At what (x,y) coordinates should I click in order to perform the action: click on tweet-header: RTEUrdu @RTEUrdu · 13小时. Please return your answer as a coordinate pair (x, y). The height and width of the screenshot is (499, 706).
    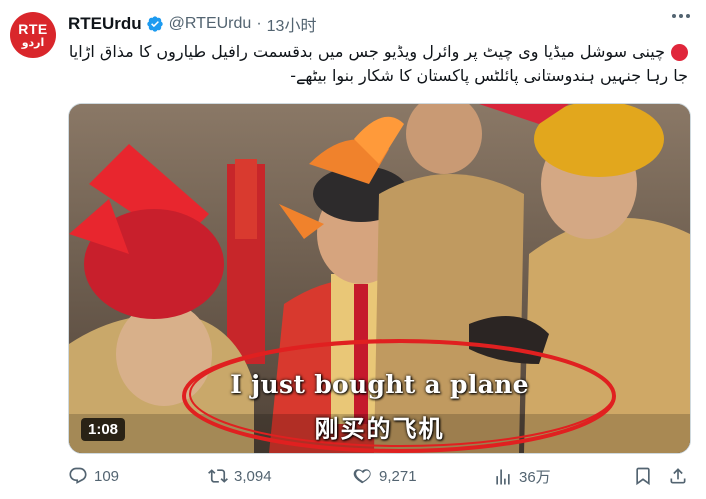
    Looking at the image, I should click on (192, 24).